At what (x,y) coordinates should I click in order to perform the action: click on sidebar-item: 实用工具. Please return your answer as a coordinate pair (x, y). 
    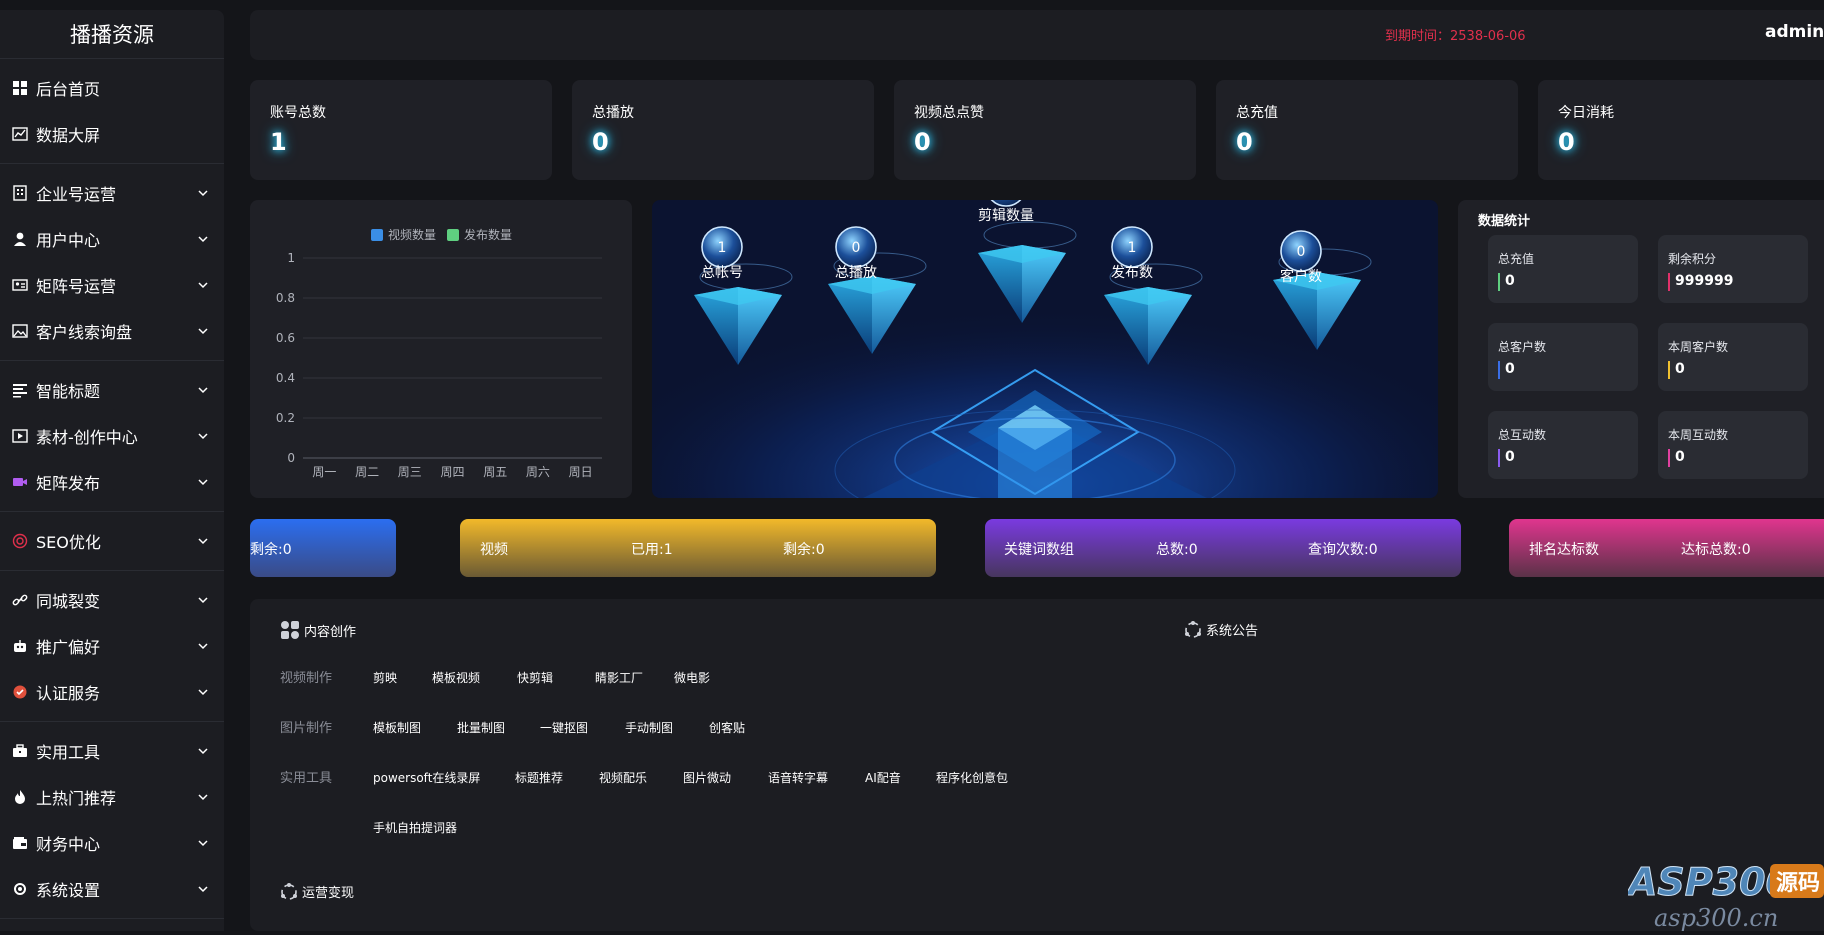
    Looking at the image, I should click on (112, 751).